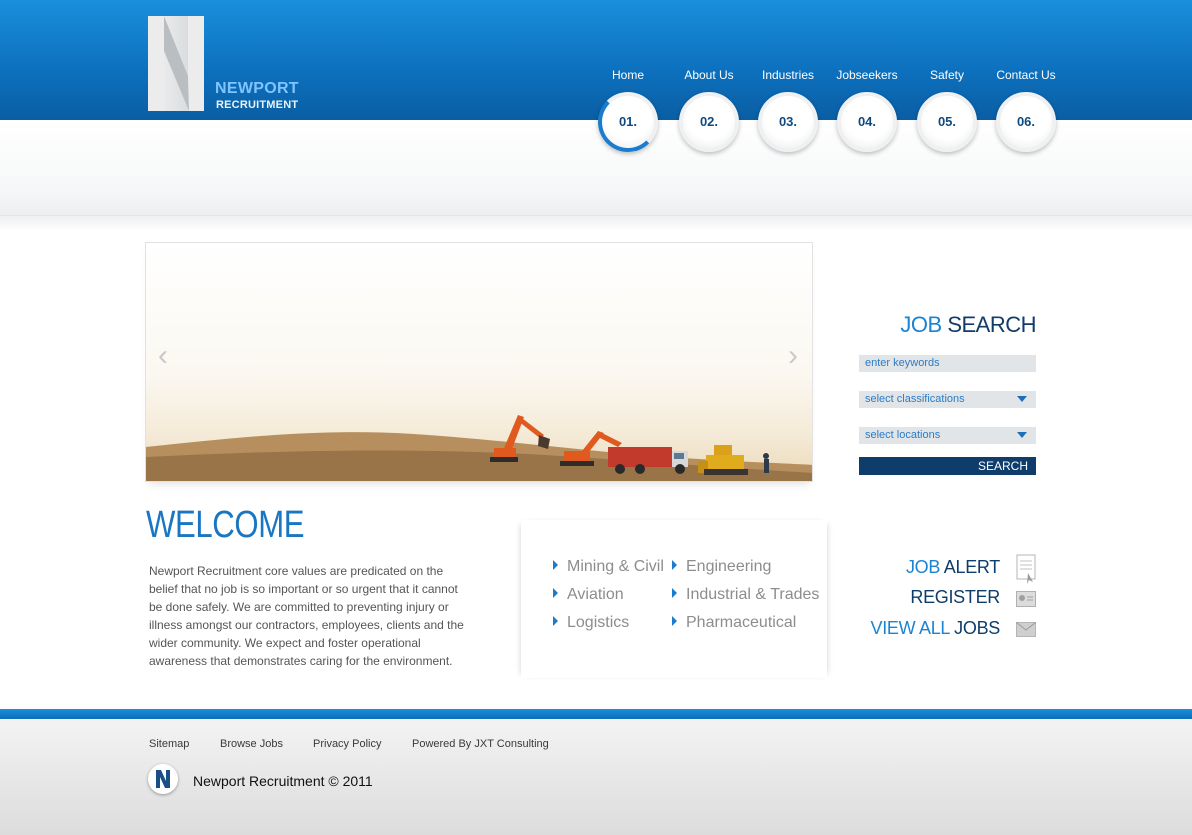 The image size is (1192, 835). I want to click on job-alert-link: JOB ALERT, so click(953, 567).